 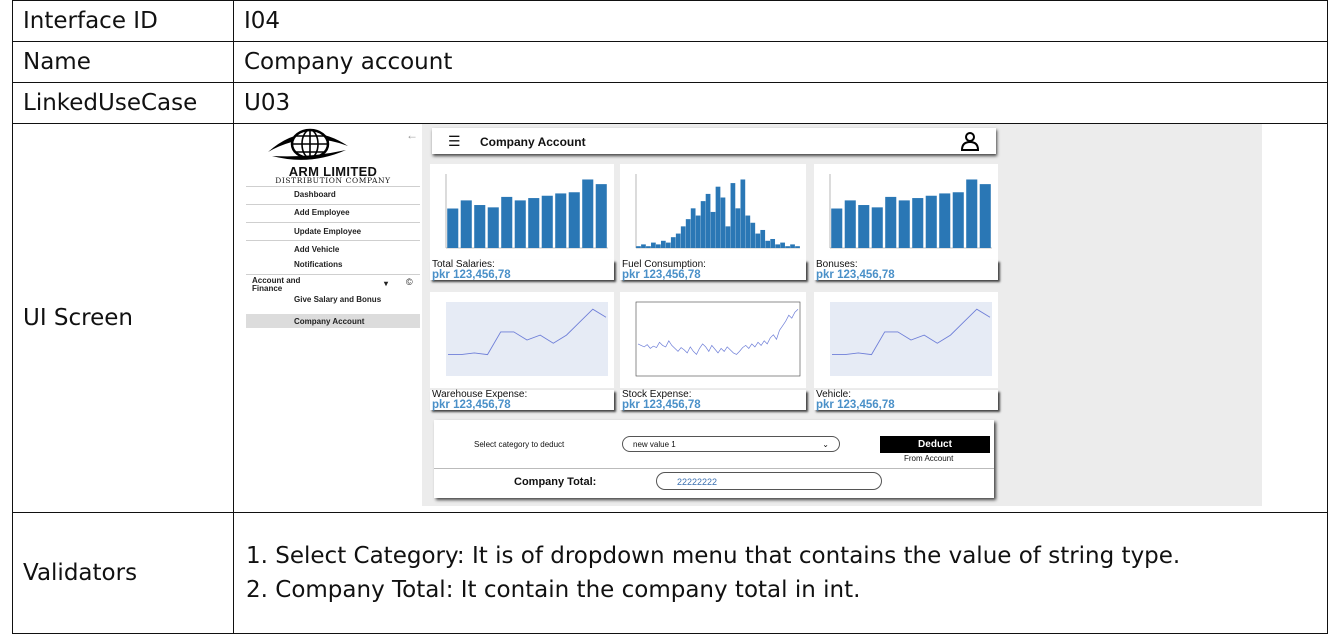 What do you see at coordinates (825, 444) in the screenshot?
I see `chevron-down-icon: ⌄` at bounding box center [825, 444].